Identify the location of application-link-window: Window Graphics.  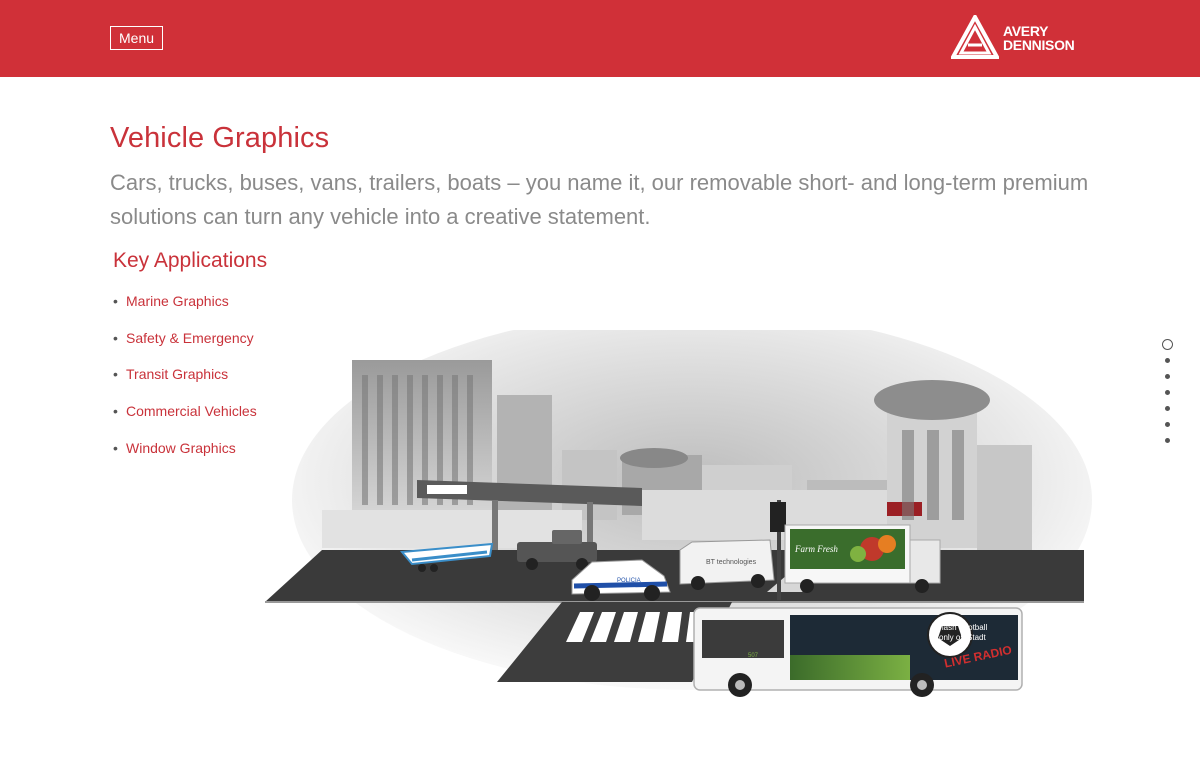
(181, 448).